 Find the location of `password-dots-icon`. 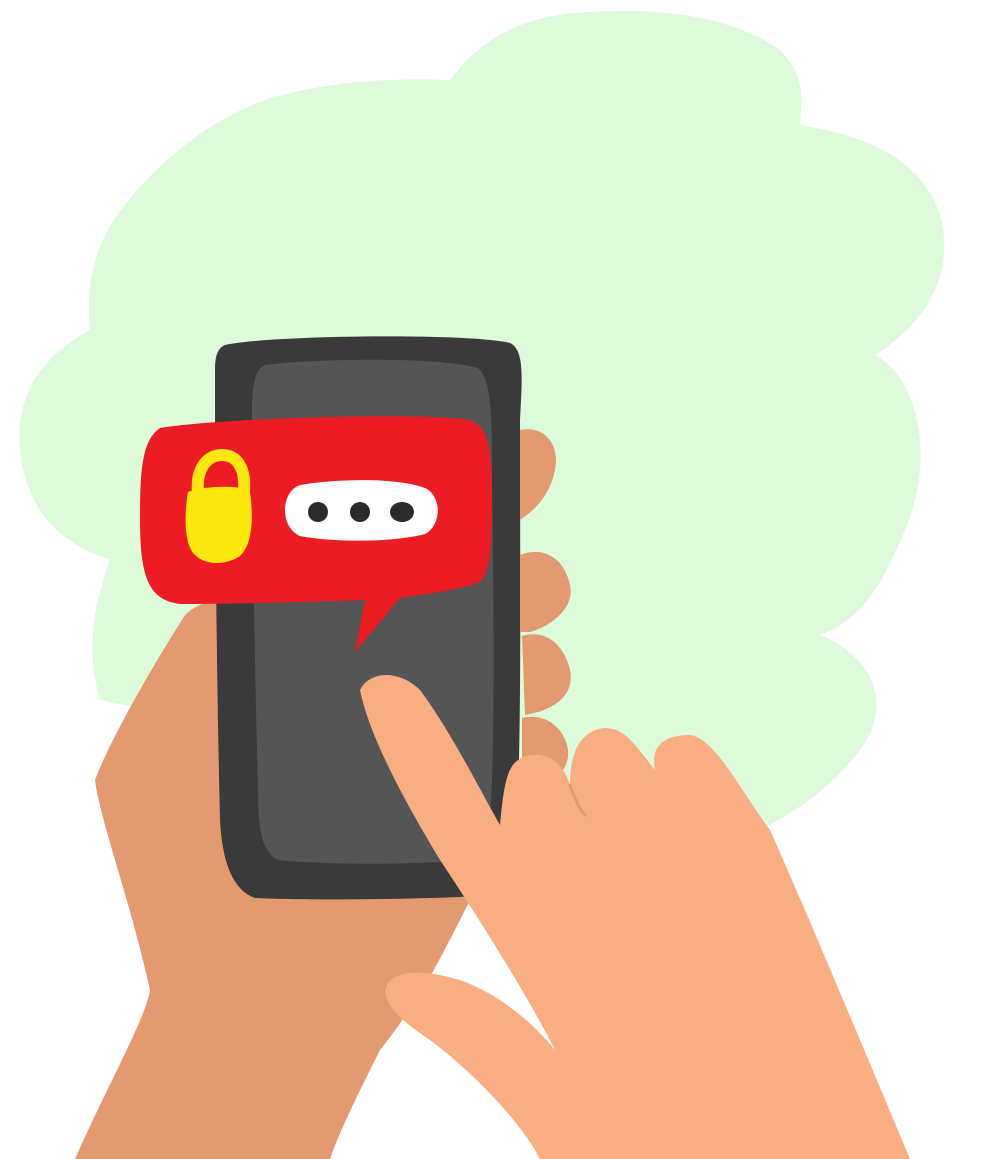

password-dots-icon is located at coordinates (361, 510).